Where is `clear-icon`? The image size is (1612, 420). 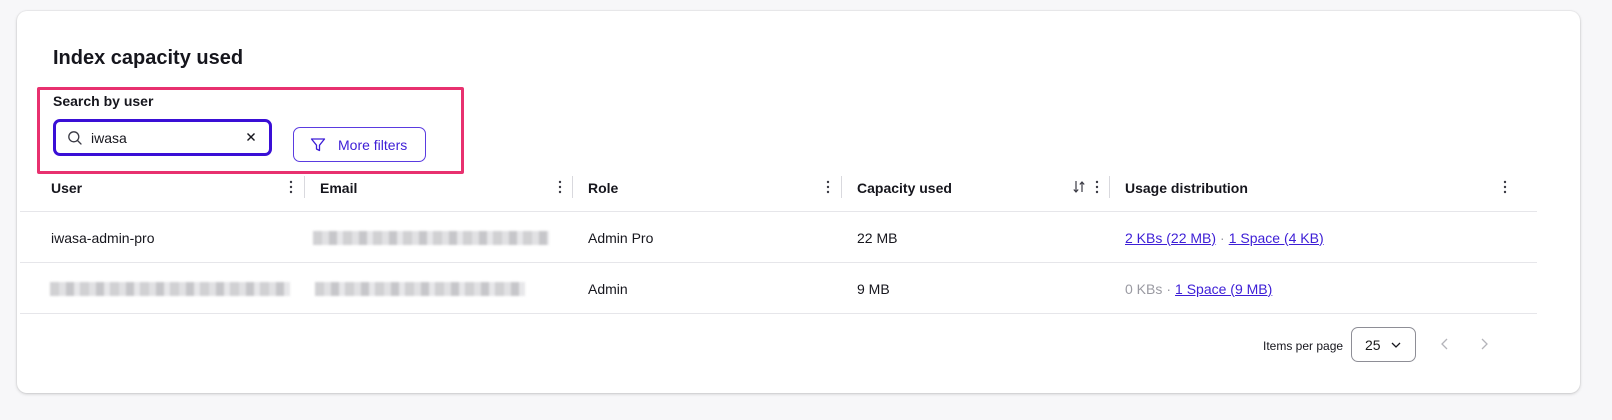 clear-icon is located at coordinates (251, 137).